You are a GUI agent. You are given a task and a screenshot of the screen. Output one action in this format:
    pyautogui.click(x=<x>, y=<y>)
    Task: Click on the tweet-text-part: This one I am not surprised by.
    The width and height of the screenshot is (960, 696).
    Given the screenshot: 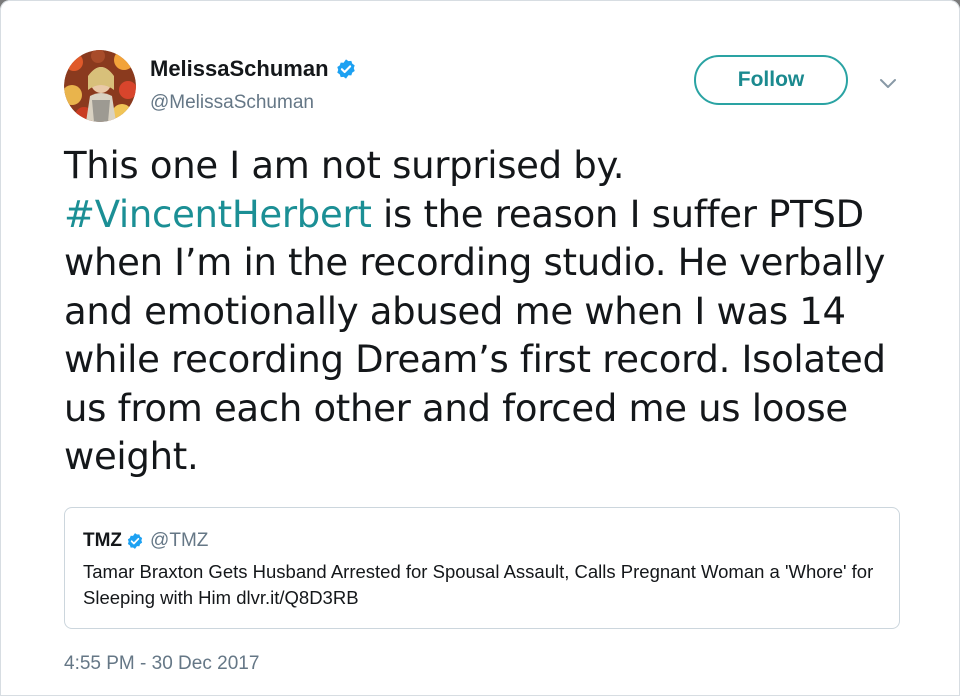 What is the action you would take?
    pyautogui.click(x=344, y=165)
    